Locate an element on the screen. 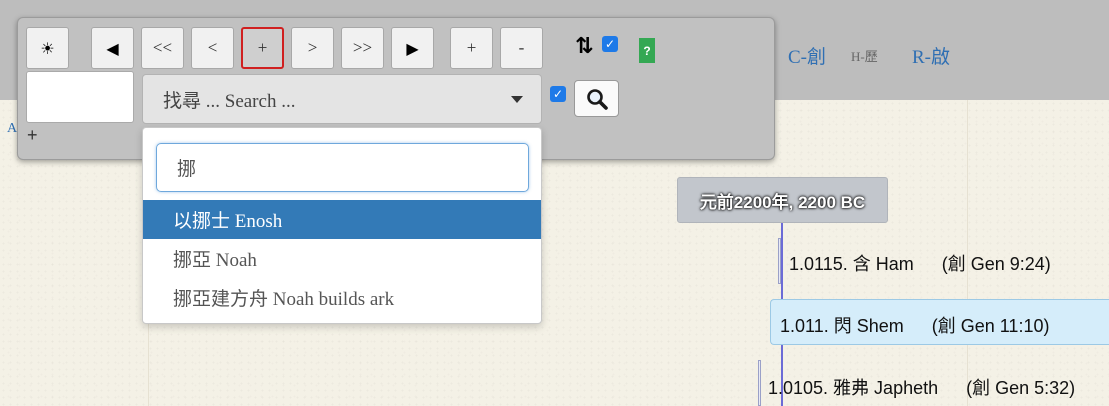 Image resolution: width=1109 pixels, height=406 pixels. event-ref: (創 Gen 9:24) is located at coordinates (996, 264).